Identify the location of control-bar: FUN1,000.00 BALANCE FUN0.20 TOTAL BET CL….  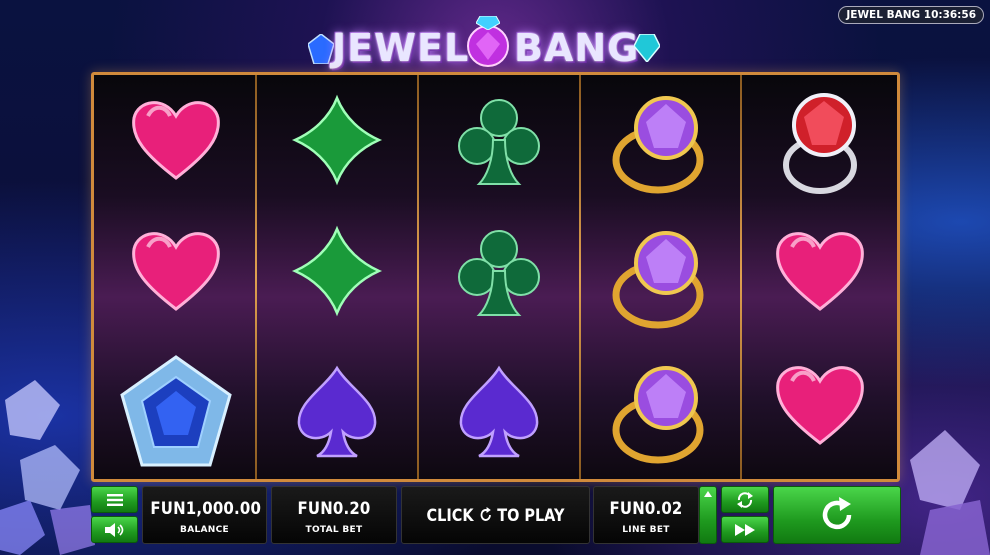
(496, 515).